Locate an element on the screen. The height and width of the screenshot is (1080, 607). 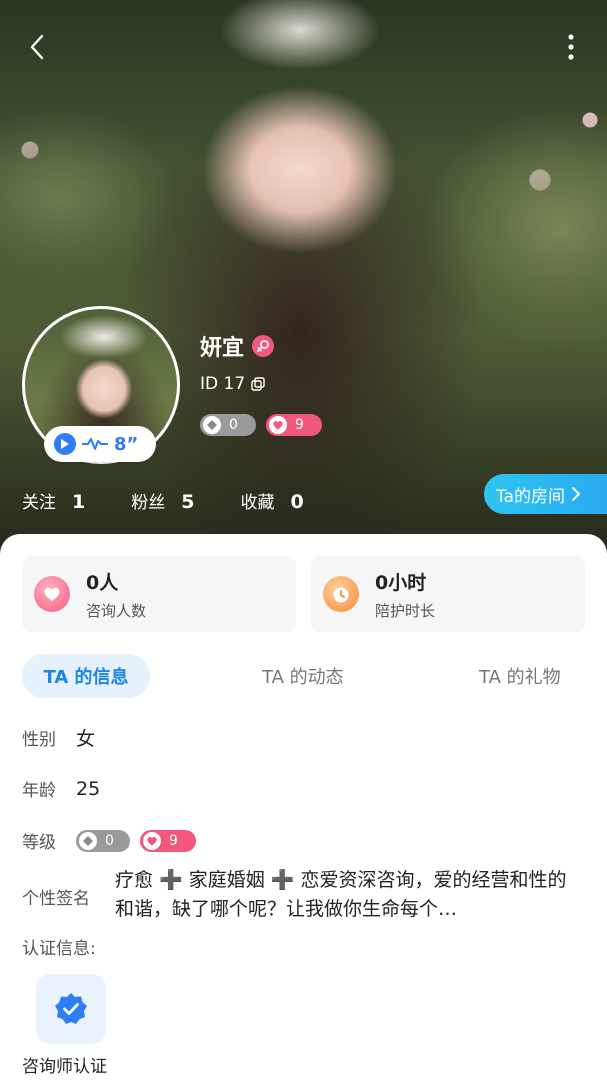
certification-title: 认证信息: is located at coordinates (59, 949).